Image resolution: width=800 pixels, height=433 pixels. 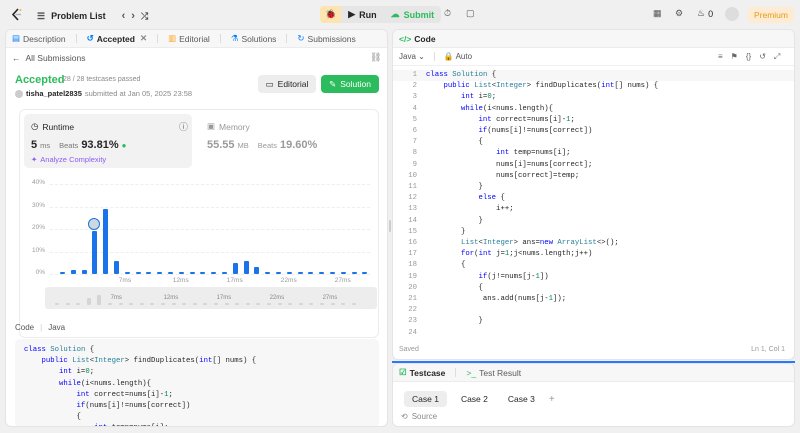 I want to click on cloud-upload-icon: ☁, so click(x=395, y=14).